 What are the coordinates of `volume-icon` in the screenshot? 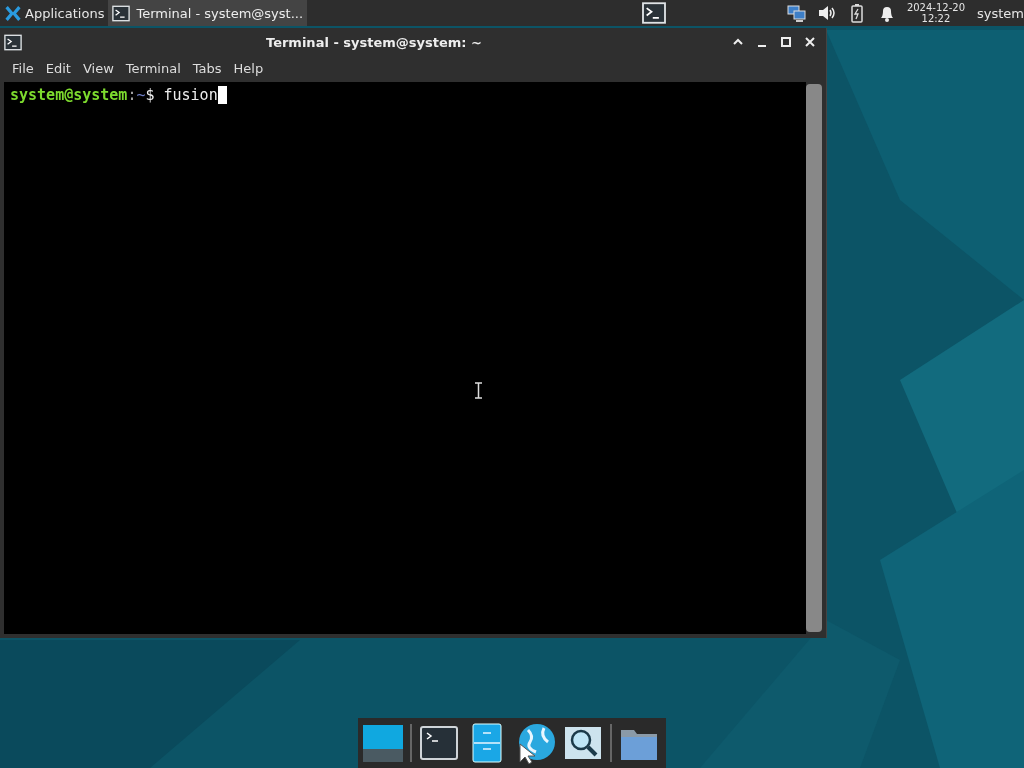 It's located at (826, 13).